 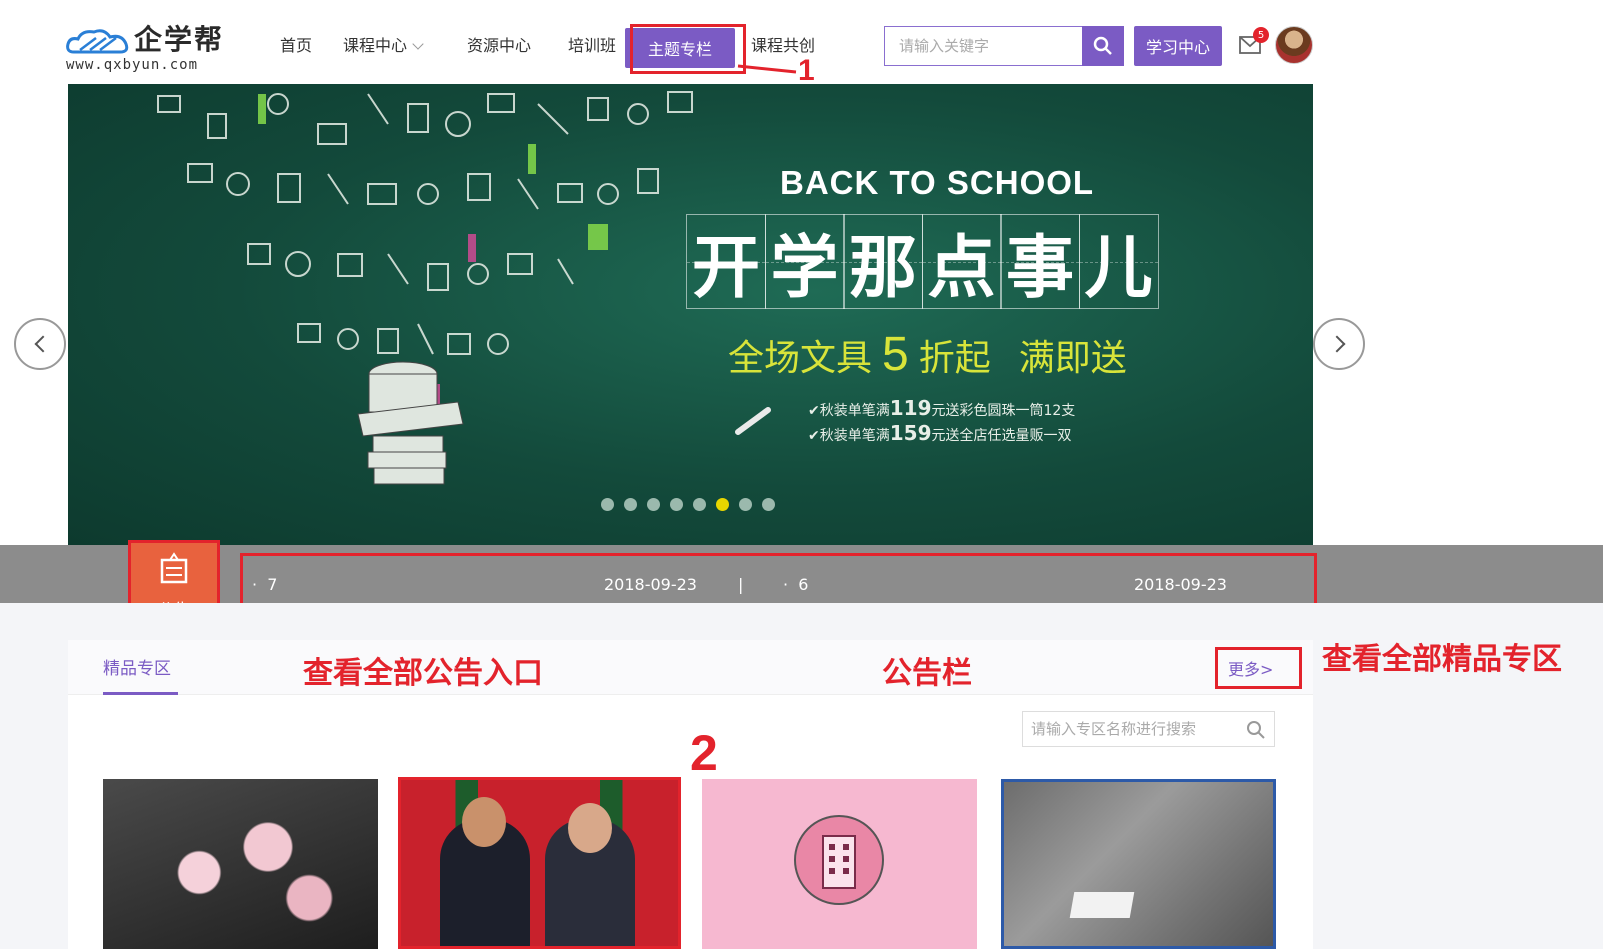 I want to click on promo-line-2-suffix: 元送全店任选量贩一双, so click(x=1001, y=436).